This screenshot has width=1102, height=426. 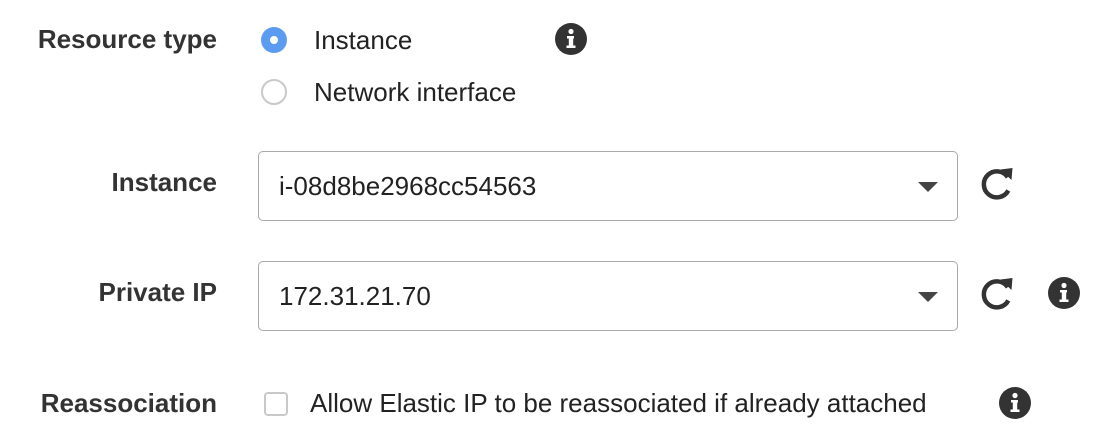 I want to click on reassociation-checkbox, so click(x=276, y=404).